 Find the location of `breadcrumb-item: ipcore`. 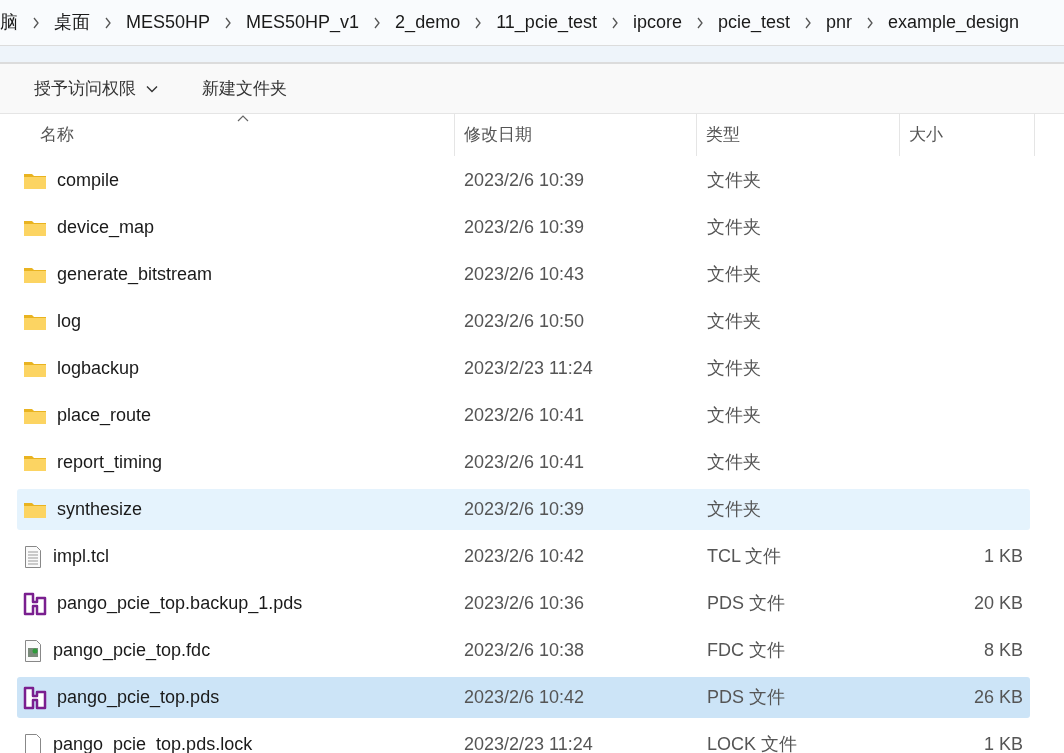

breadcrumb-item: ipcore is located at coordinates (657, 22).